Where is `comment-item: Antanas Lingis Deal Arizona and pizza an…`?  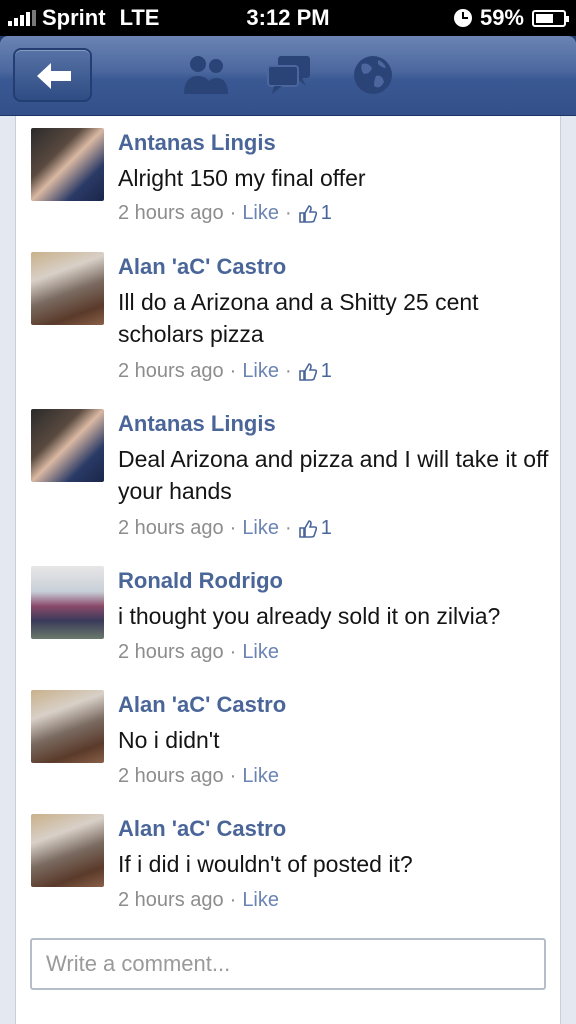 comment-item: Antanas Lingis Deal Arizona and pizza an… is located at coordinates (291, 479).